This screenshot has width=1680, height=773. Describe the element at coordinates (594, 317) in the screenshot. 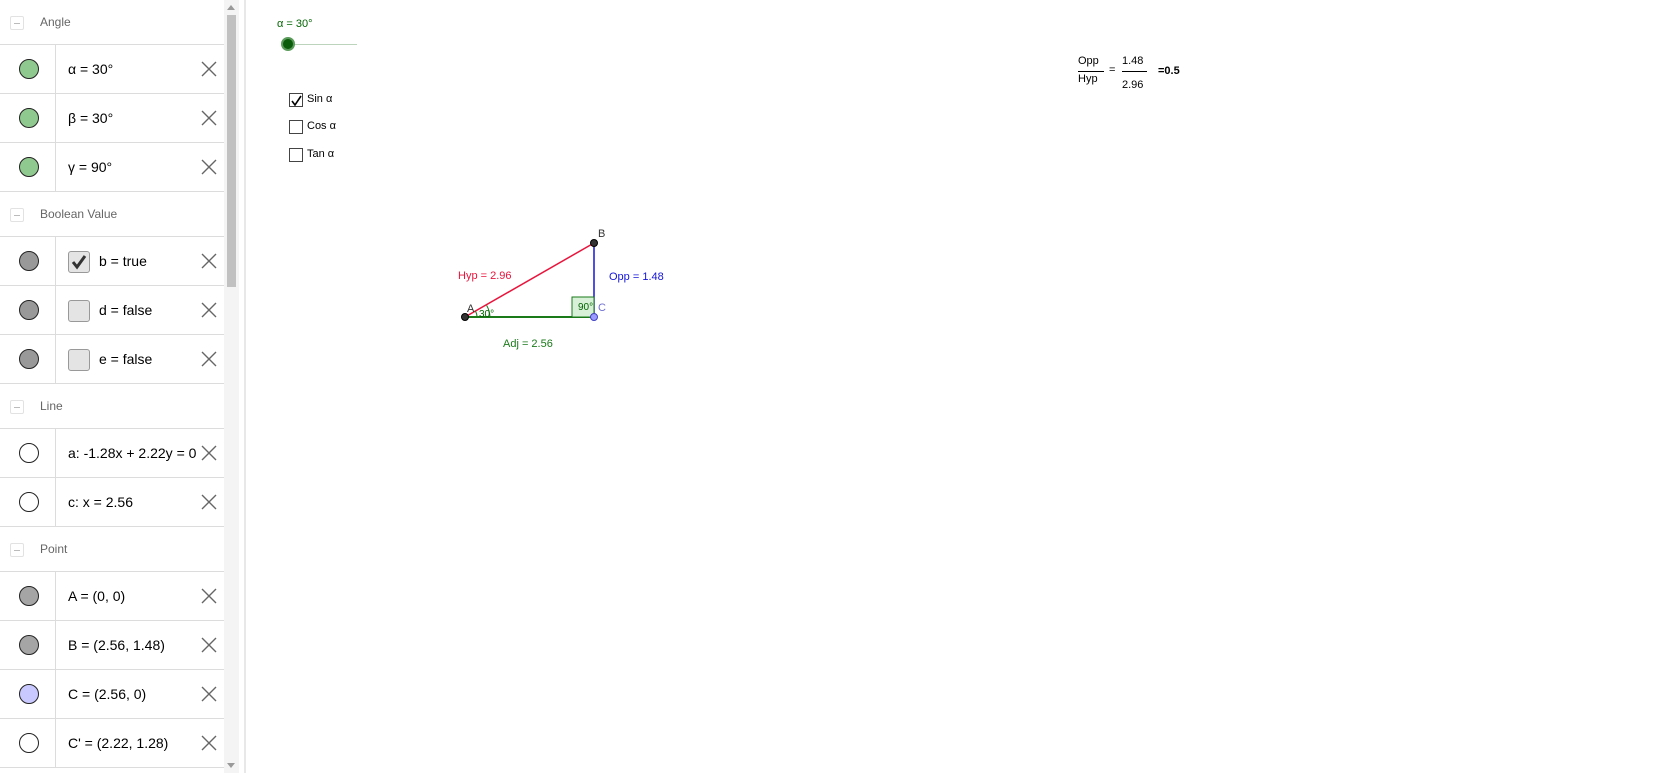

I see `point-c` at that location.